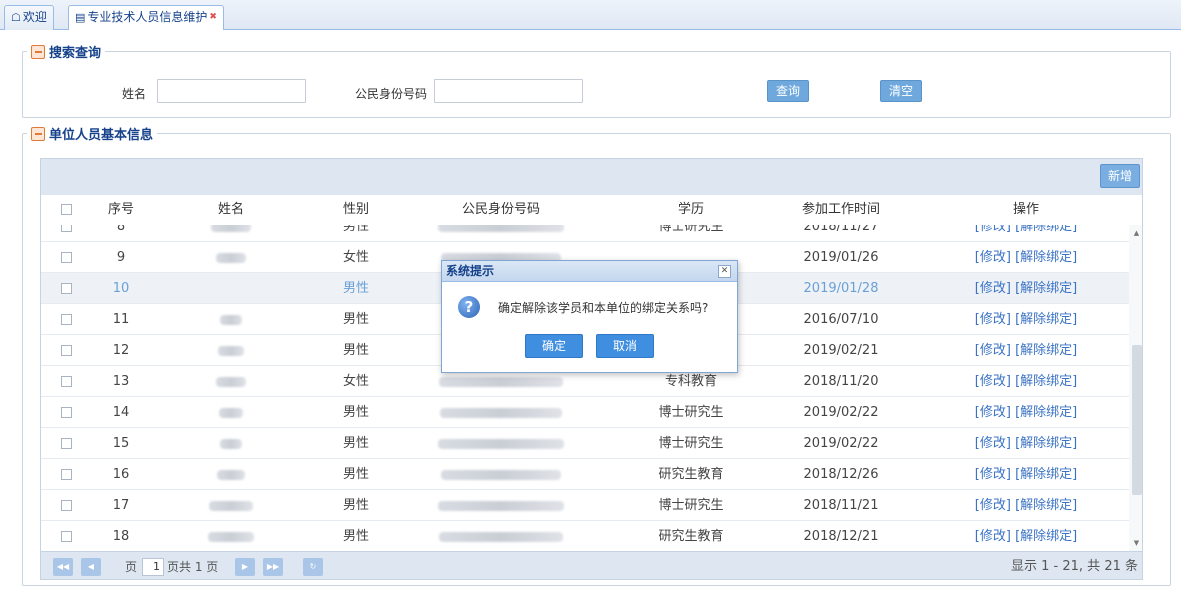 Image resolution: width=1181 pixels, height=589 pixels. Describe the element at coordinates (788, 91) in the screenshot. I see `query-button: 查询` at that location.